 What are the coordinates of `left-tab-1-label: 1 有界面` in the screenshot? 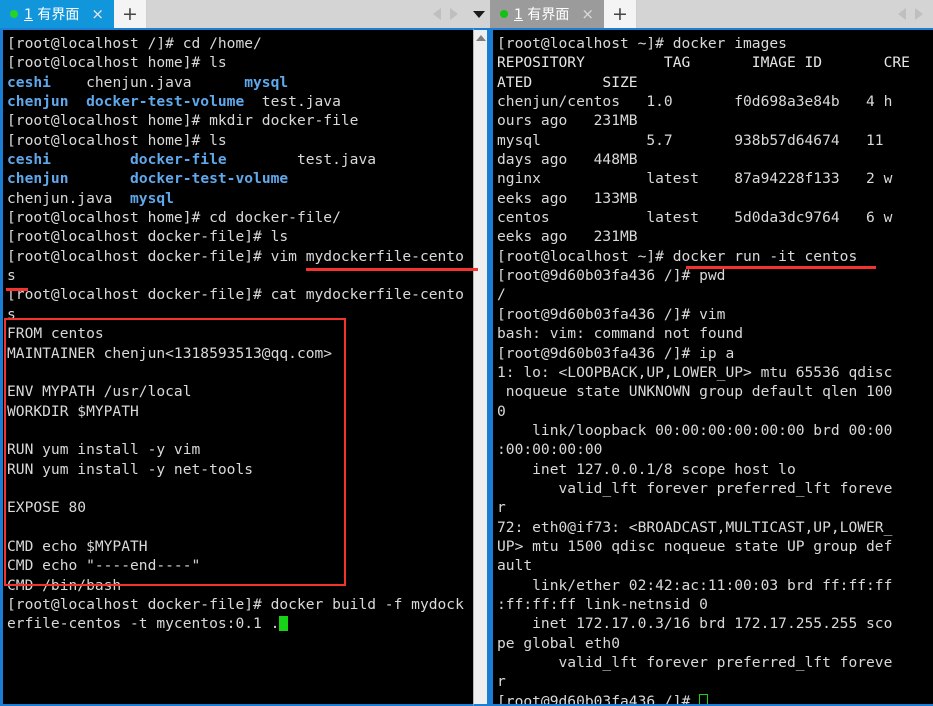 It's located at (51, 14).